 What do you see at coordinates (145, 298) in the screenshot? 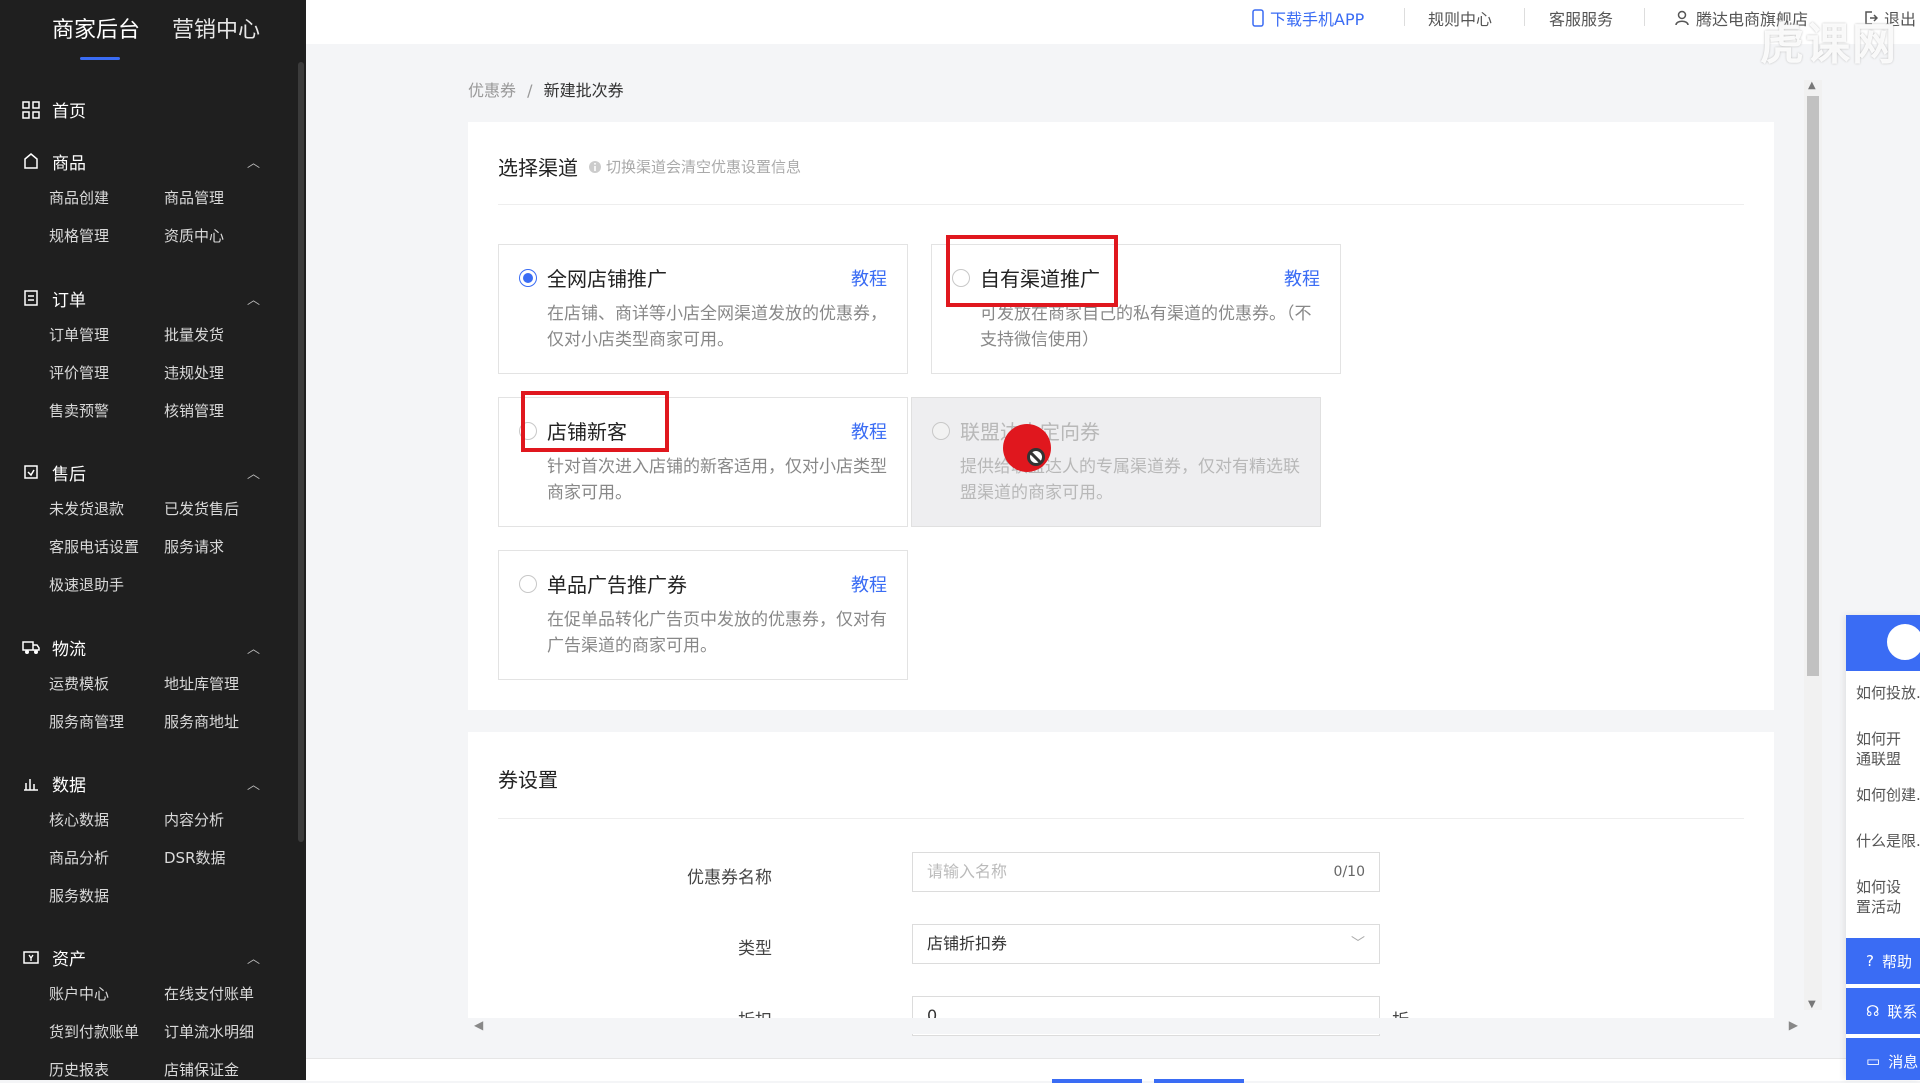
I see `sidebar-group-header: 订单 ︿` at bounding box center [145, 298].